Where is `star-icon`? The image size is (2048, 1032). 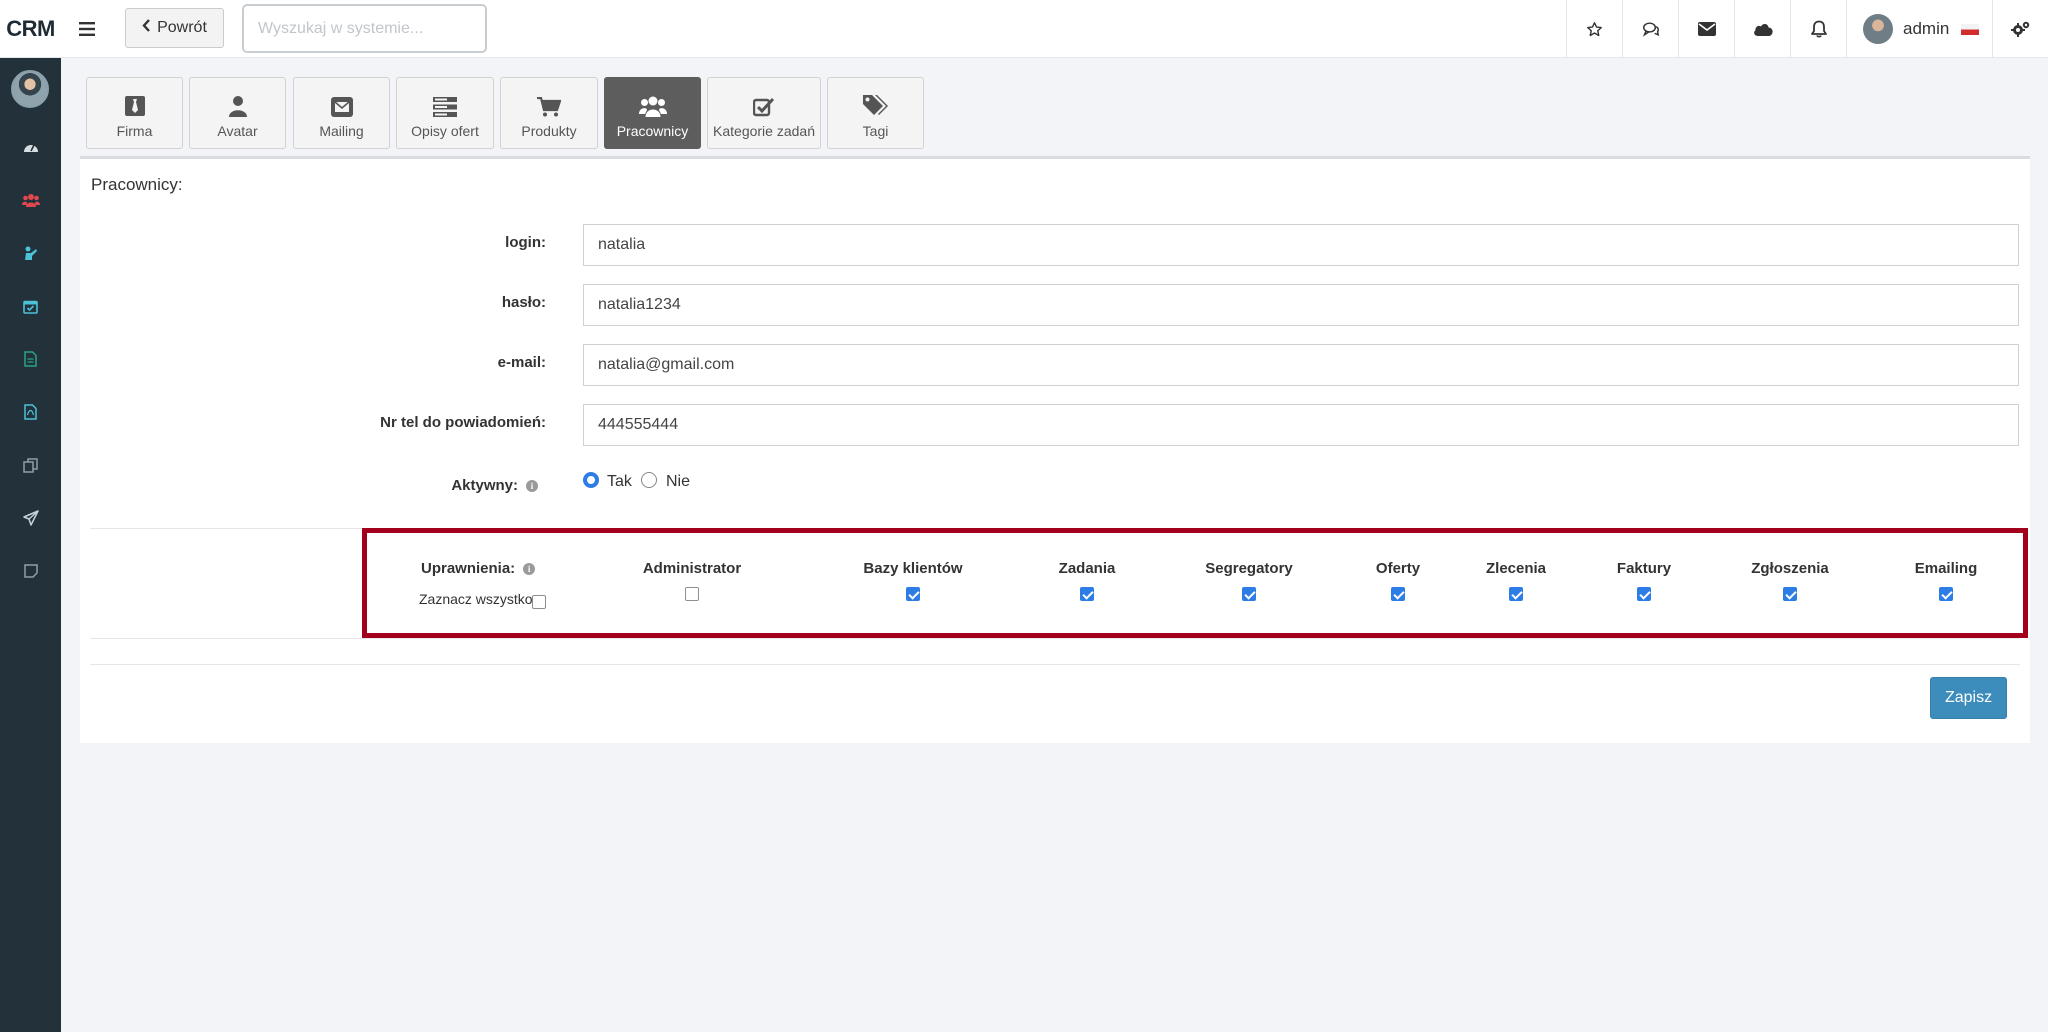
star-icon is located at coordinates (1594, 29).